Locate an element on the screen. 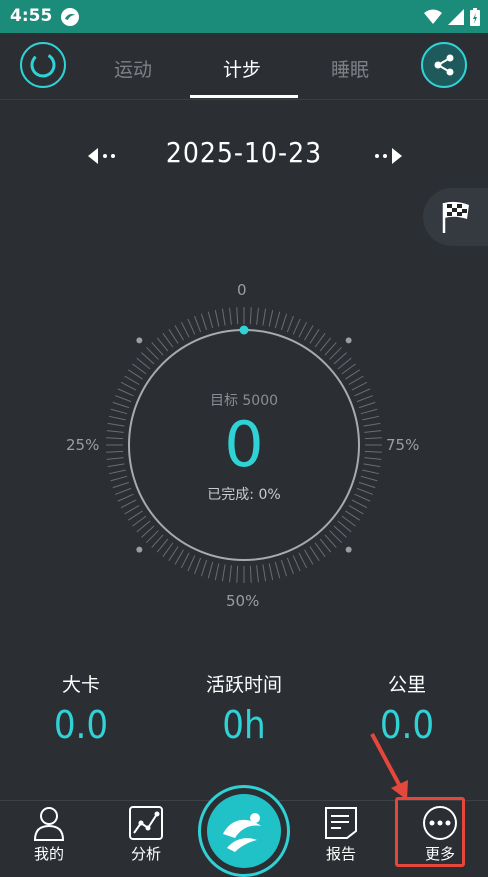  active-tab-indicator is located at coordinates (244, 96).